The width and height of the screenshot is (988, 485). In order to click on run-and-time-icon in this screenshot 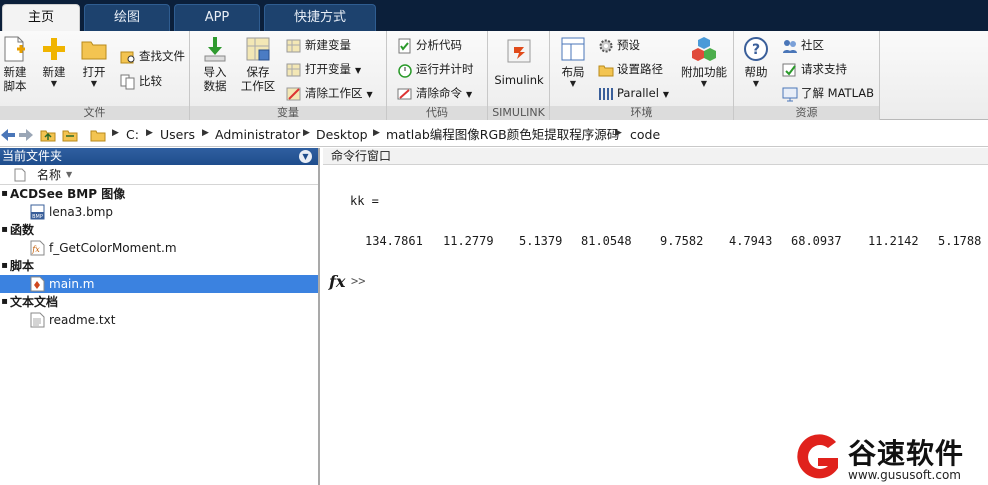, I will do `click(405, 70)`.